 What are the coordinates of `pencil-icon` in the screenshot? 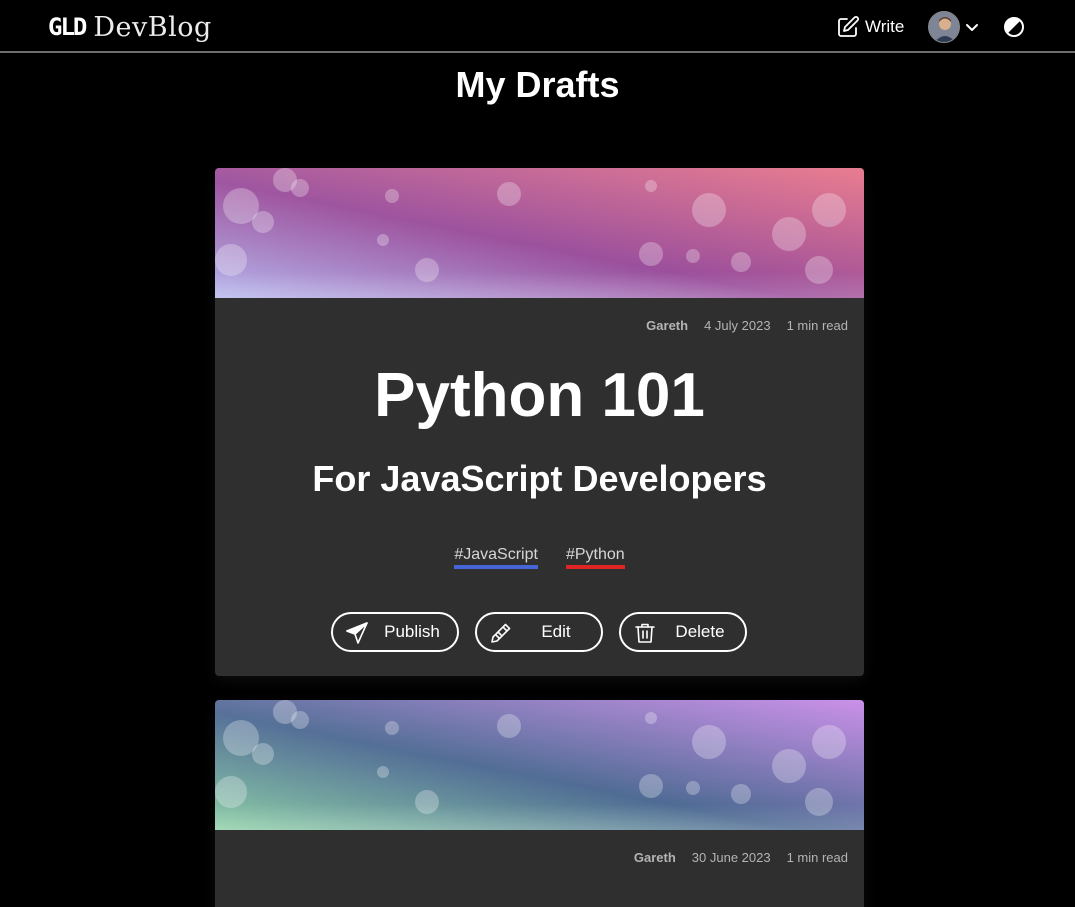 It's located at (501, 633).